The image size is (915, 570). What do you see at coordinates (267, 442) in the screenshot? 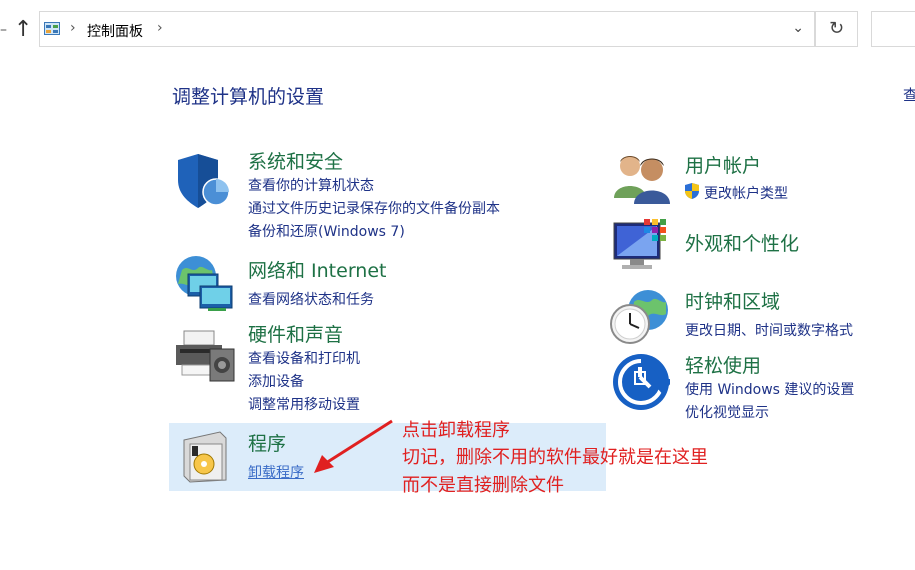
I see `category-programs: 程序` at bounding box center [267, 442].